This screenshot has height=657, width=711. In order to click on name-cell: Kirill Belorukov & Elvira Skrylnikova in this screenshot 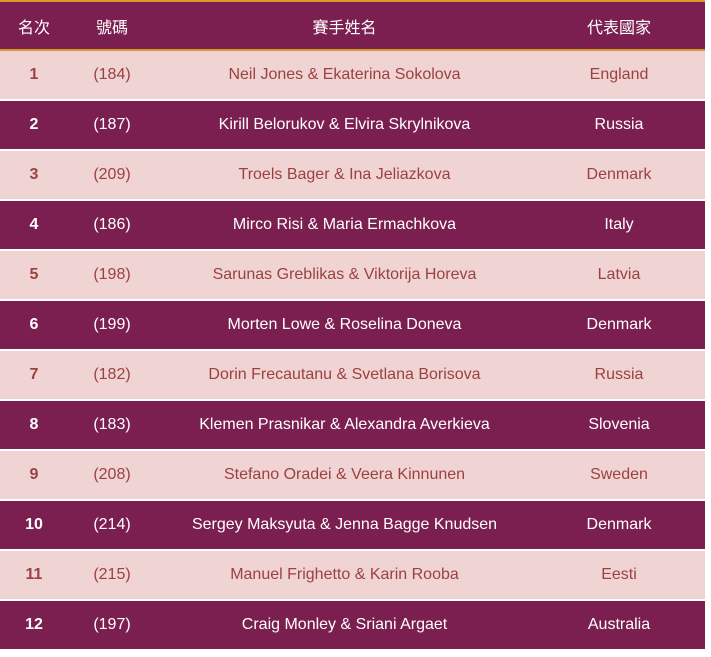, I will do `click(344, 126)`.